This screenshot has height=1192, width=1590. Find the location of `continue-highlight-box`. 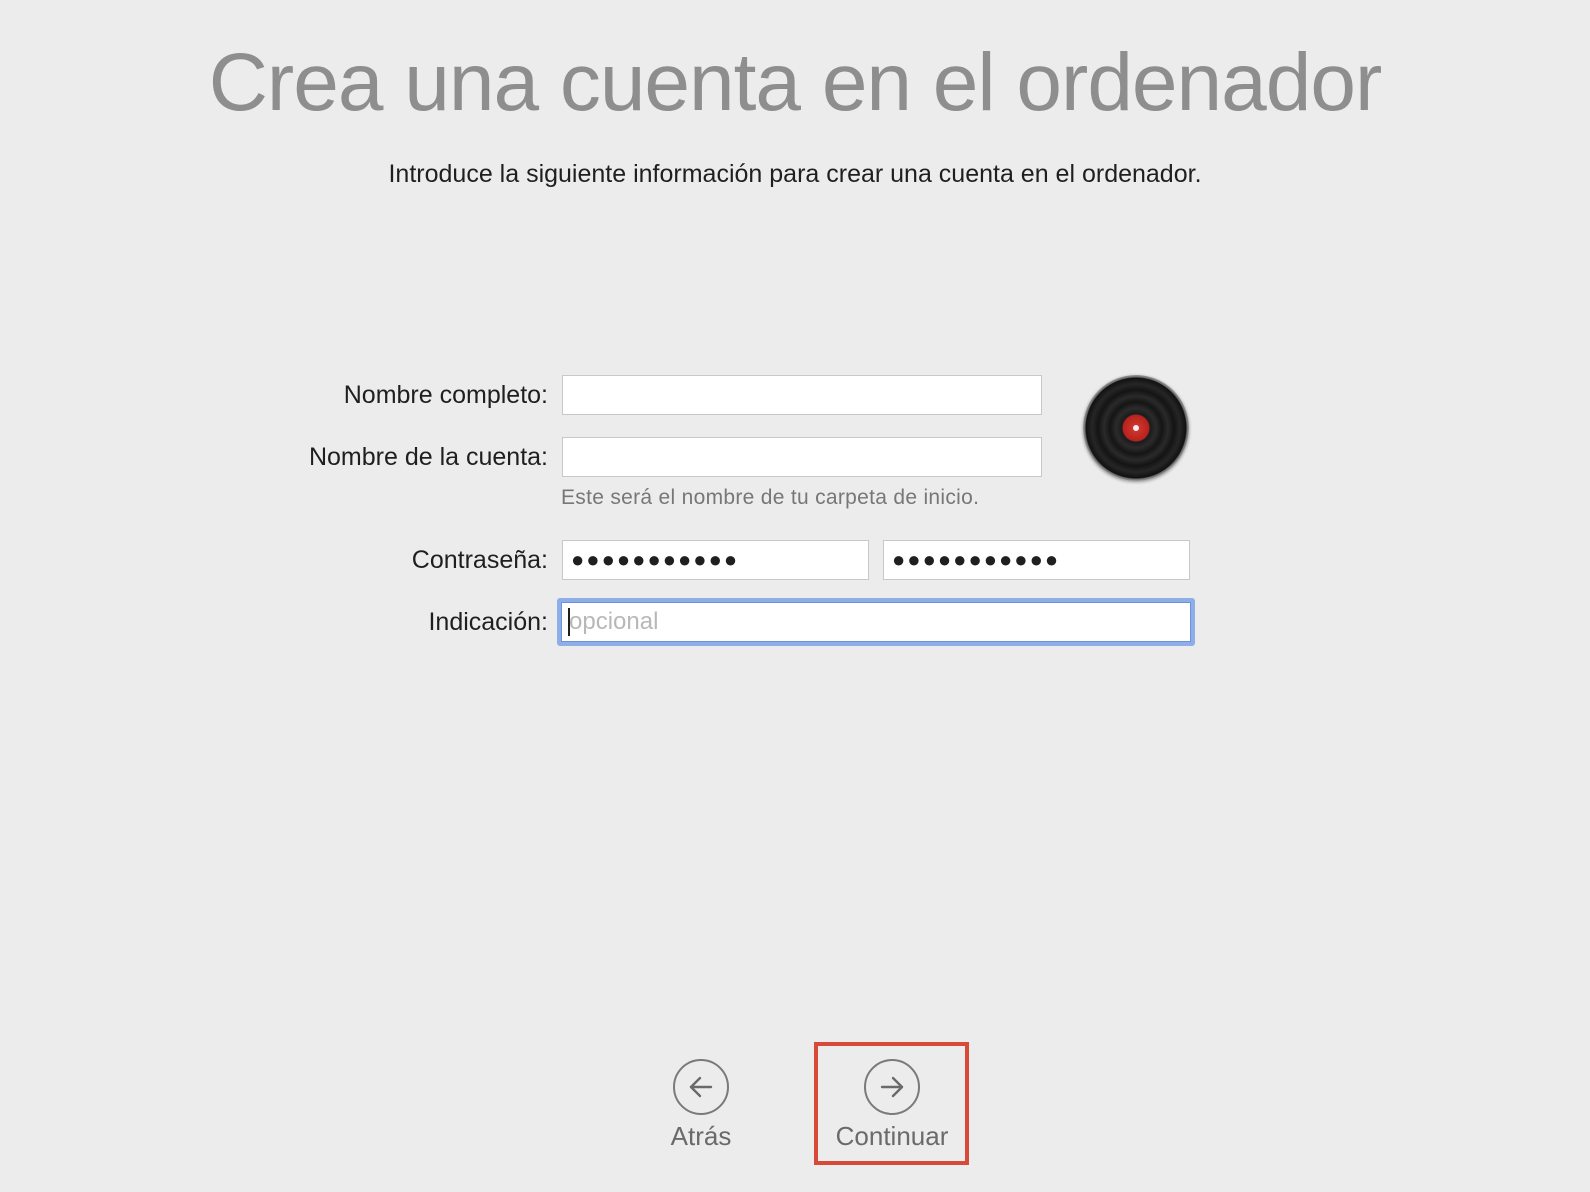

continue-highlight-box is located at coordinates (891, 1103).